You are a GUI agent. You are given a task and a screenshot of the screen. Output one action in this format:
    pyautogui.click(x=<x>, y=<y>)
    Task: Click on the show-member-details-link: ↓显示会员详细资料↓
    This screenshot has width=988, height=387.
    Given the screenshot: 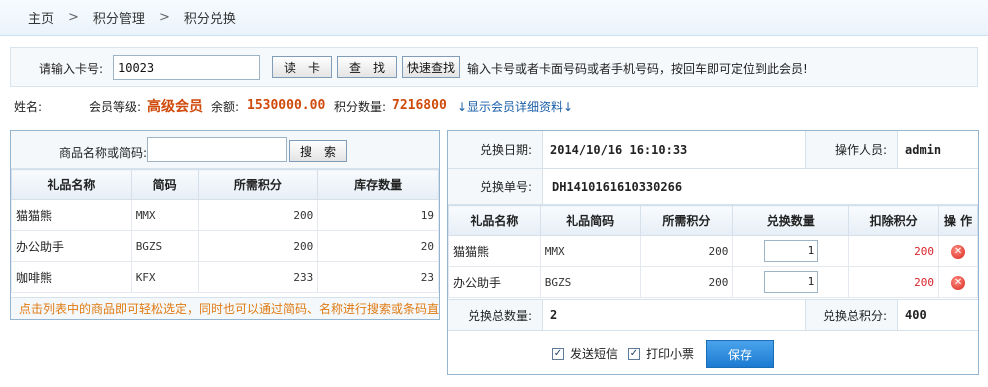 What is the action you would take?
    pyautogui.click(x=515, y=106)
    